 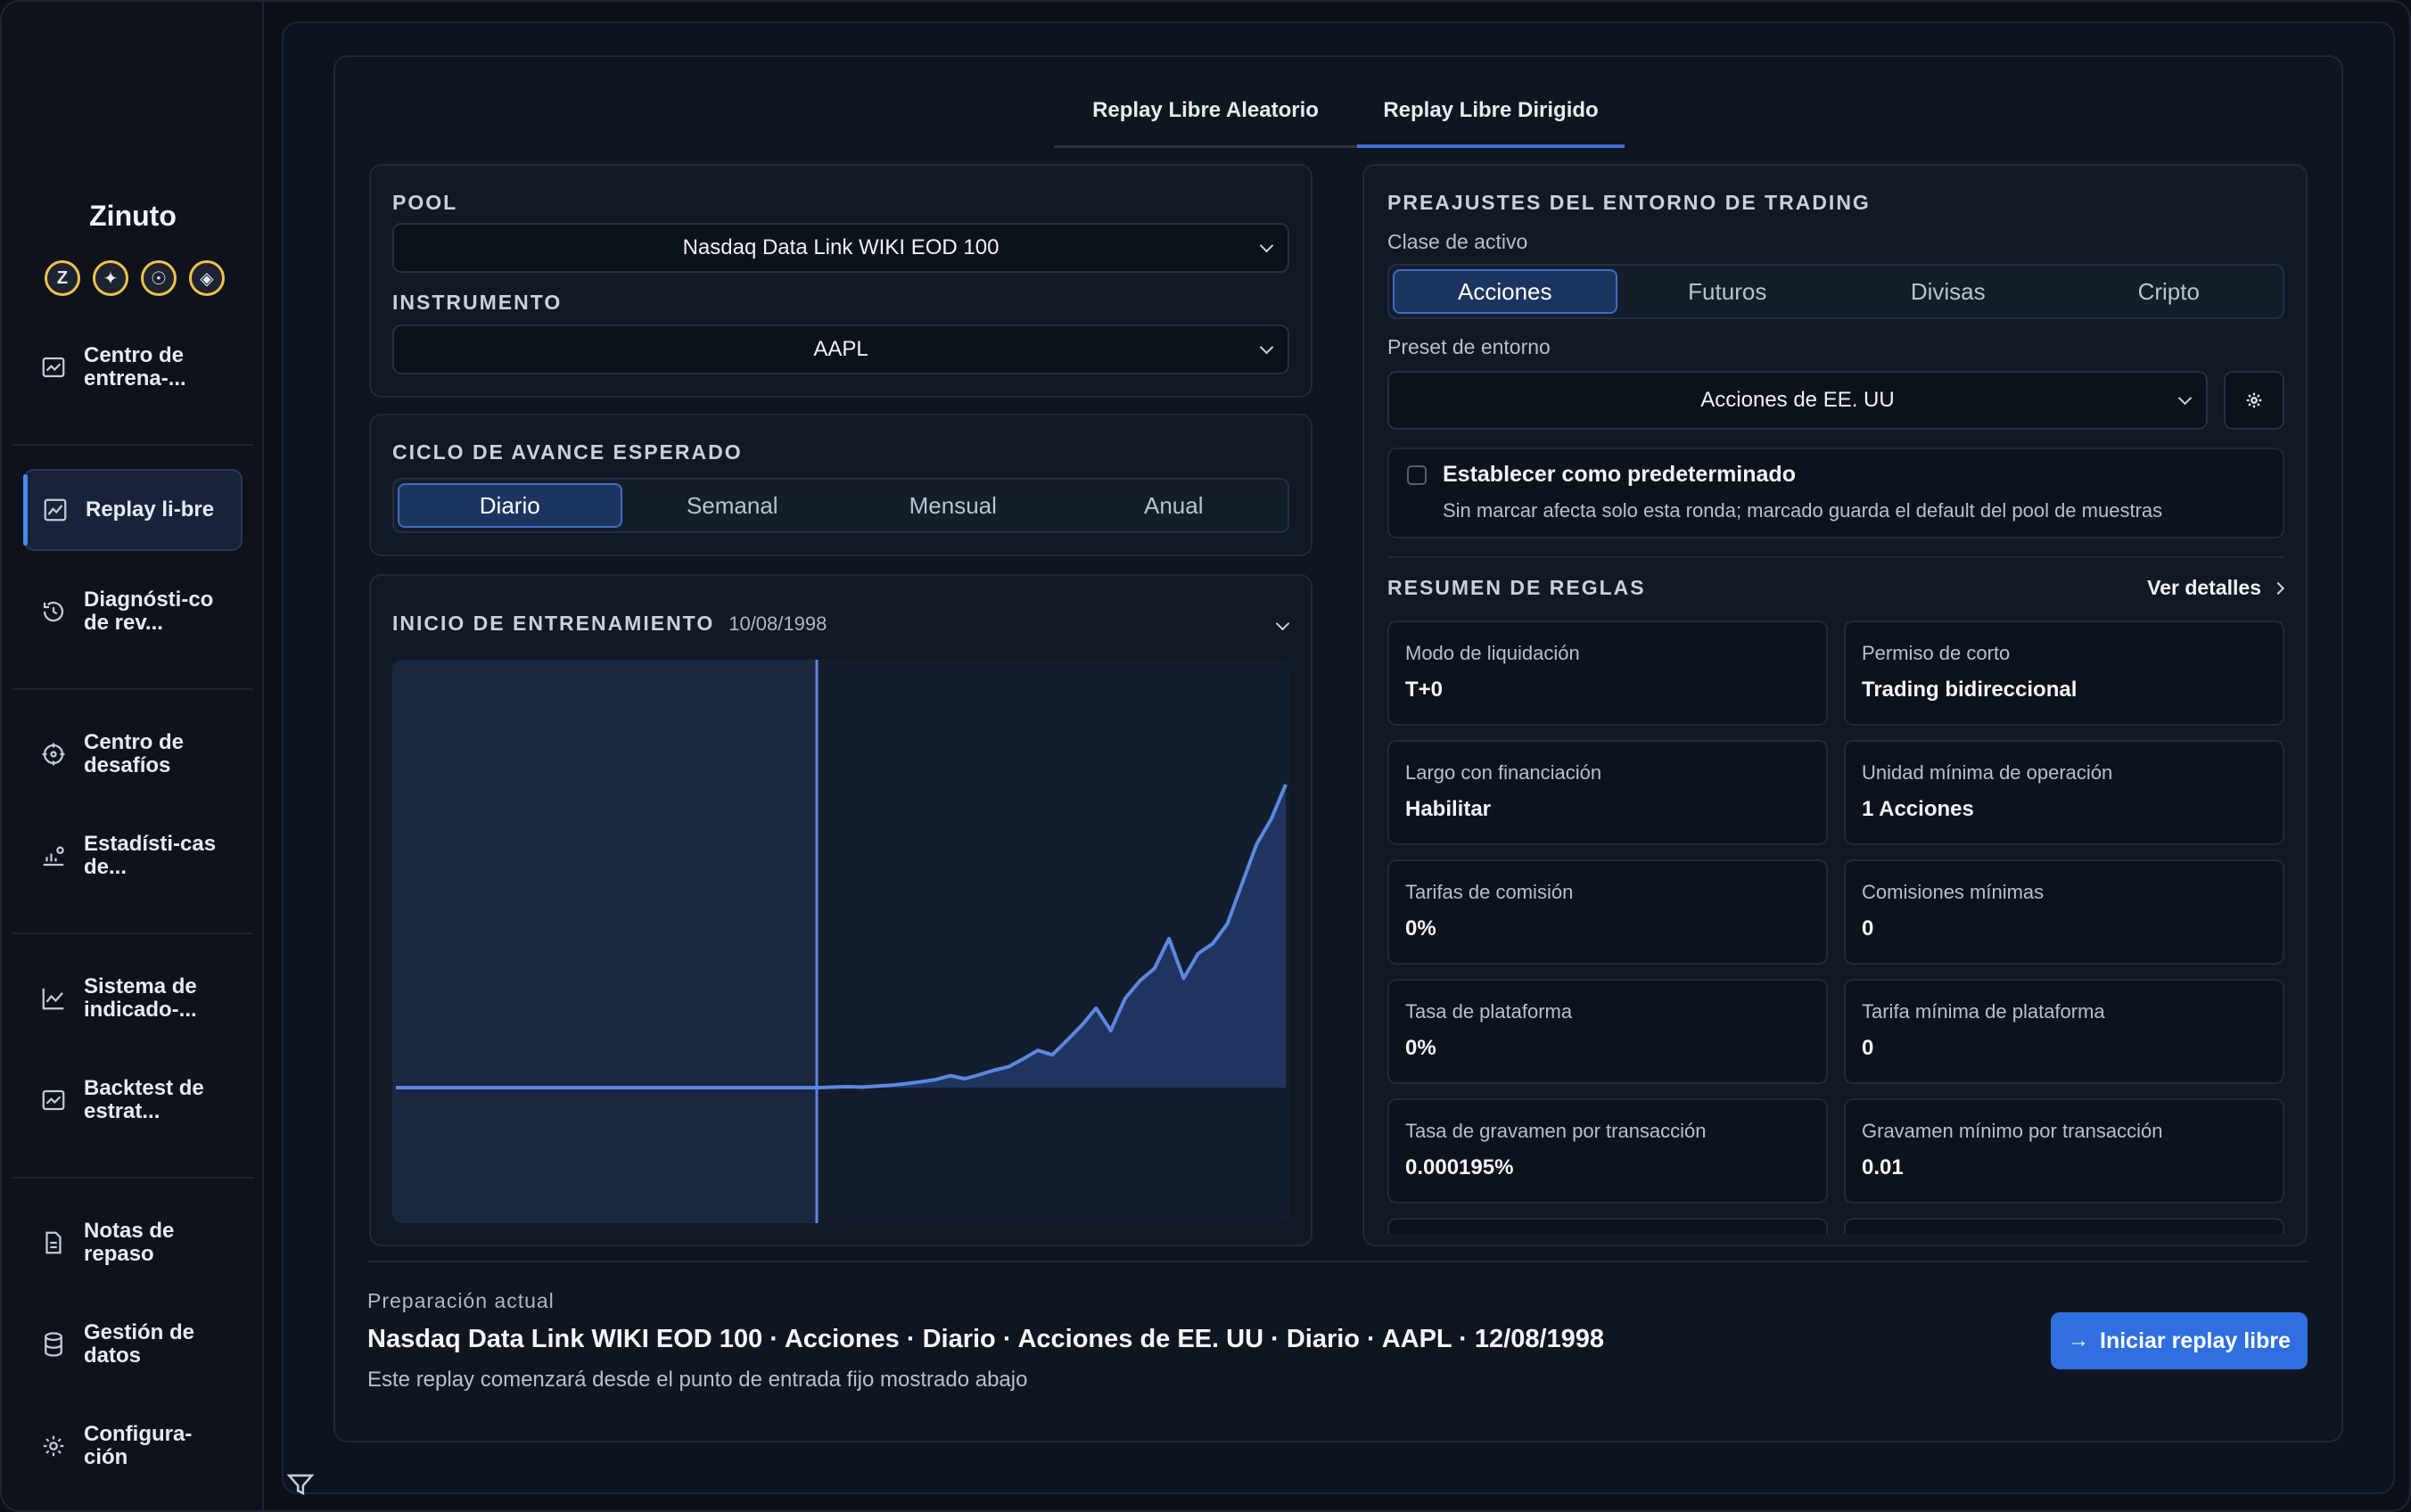 What do you see at coordinates (139, 1344) in the screenshot?
I see `sidebar-item-label: Gestión de datos` at bounding box center [139, 1344].